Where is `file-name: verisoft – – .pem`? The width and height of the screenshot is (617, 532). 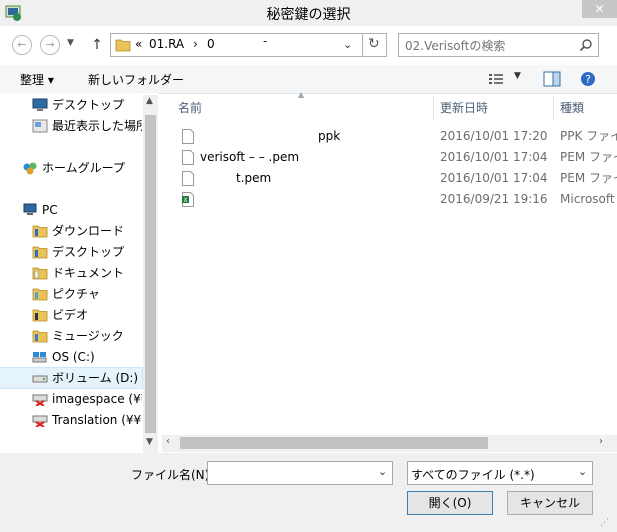 file-name: verisoft – – .pem is located at coordinates (250, 157).